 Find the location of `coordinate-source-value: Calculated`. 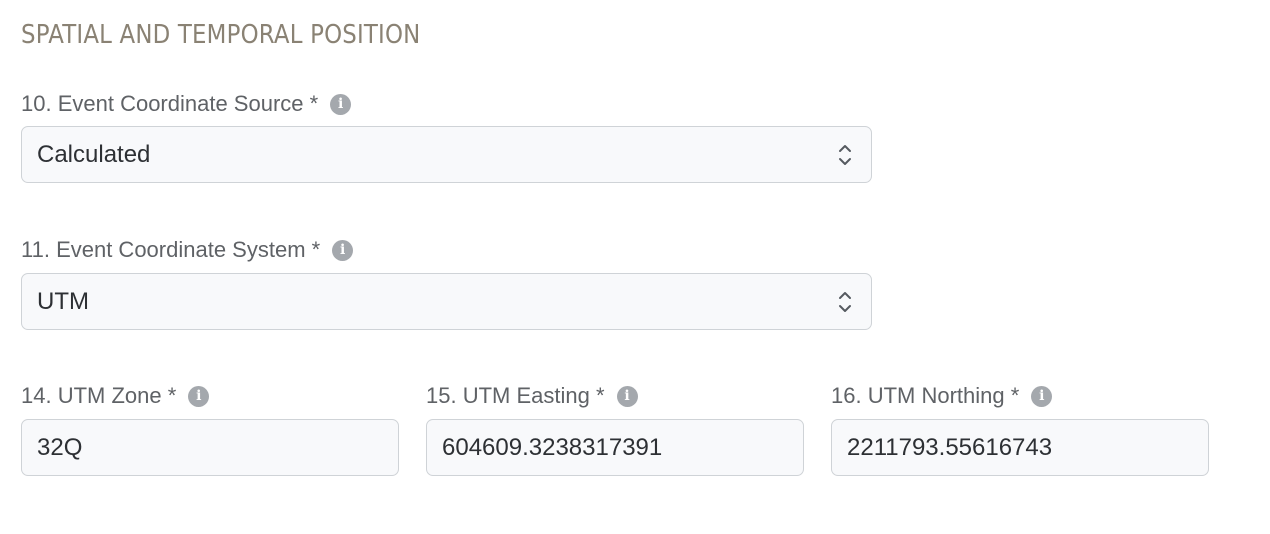

coordinate-source-value: Calculated is located at coordinates (94, 154).